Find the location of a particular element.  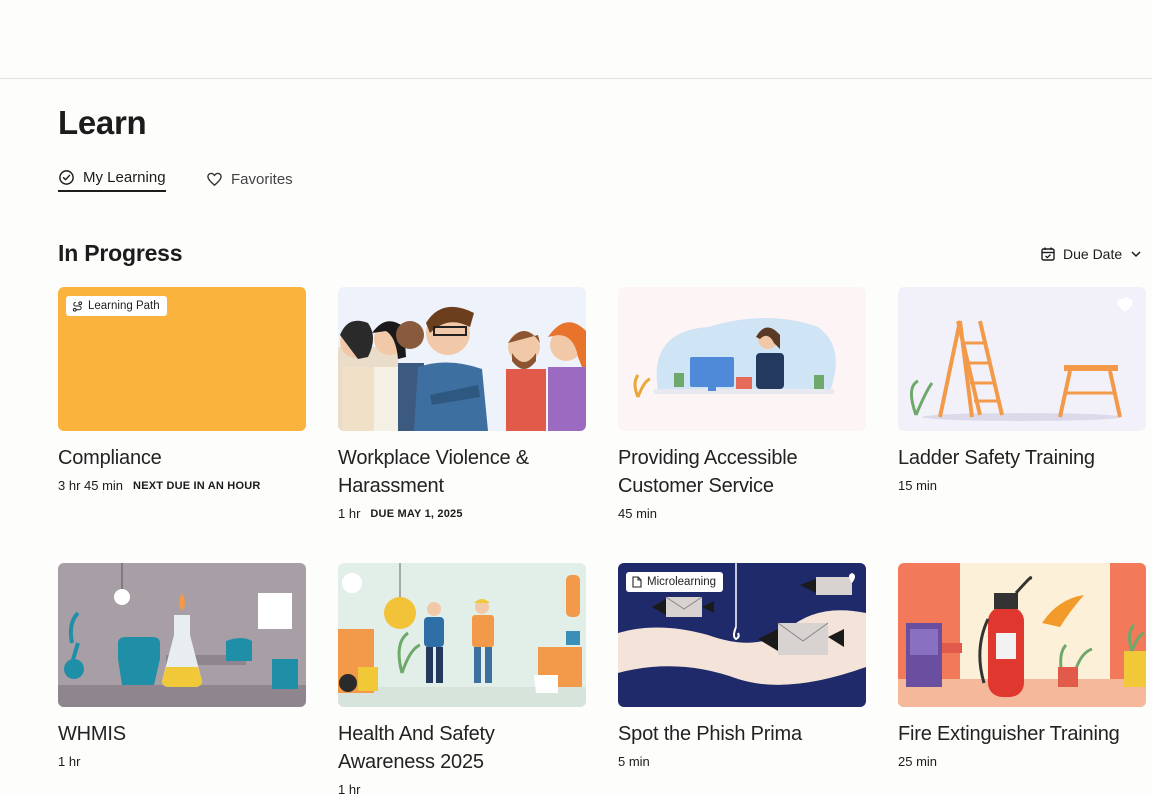

card-title: Ladder Safety Training is located at coordinates (996, 458).